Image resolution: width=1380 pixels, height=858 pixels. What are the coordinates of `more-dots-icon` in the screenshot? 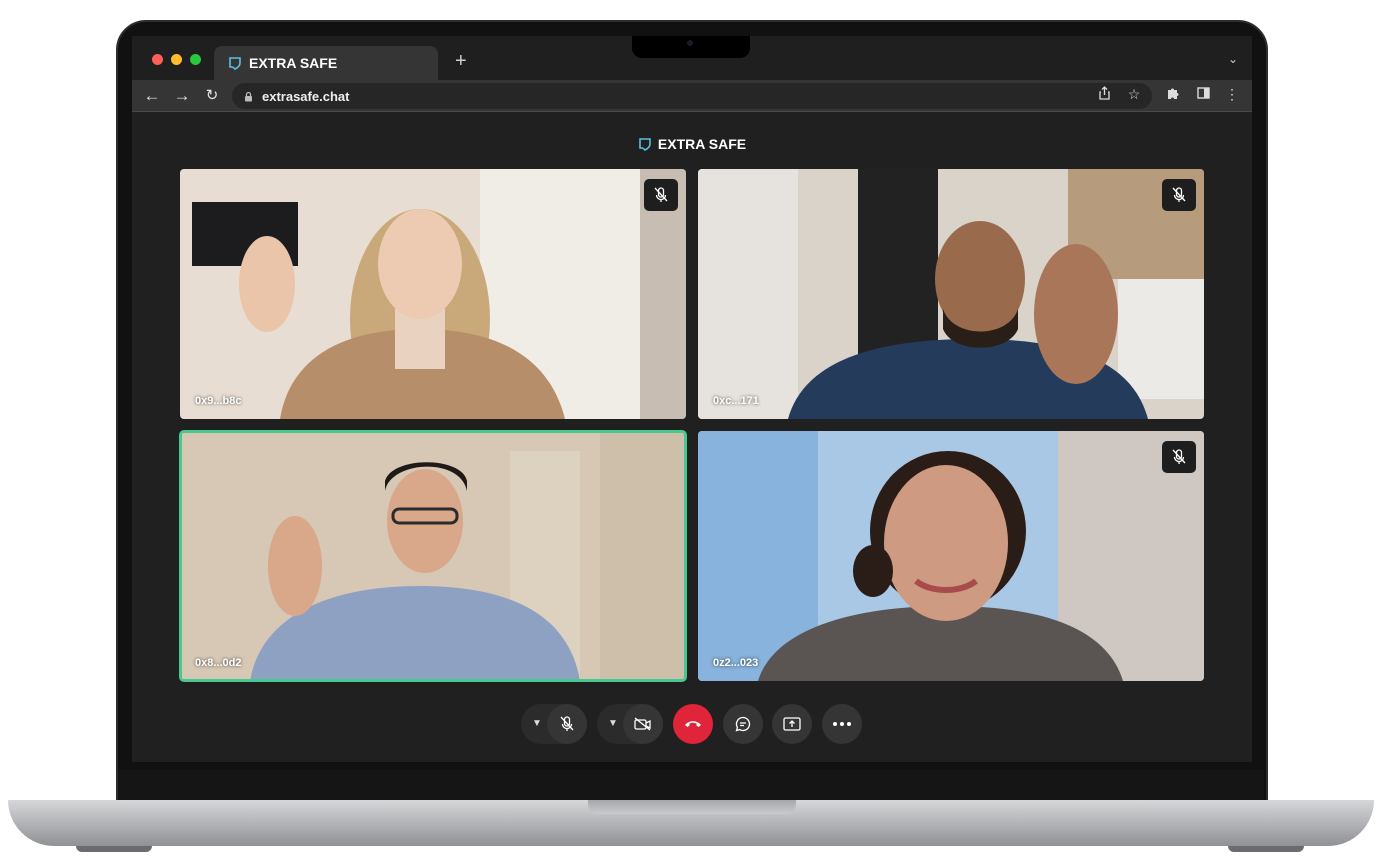 It's located at (842, 724).